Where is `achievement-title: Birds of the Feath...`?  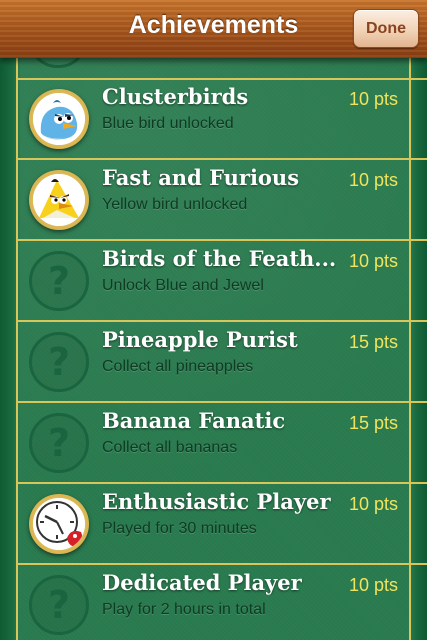 achievement-title: Birds of the Feath... is located at coordinates (219, 258).